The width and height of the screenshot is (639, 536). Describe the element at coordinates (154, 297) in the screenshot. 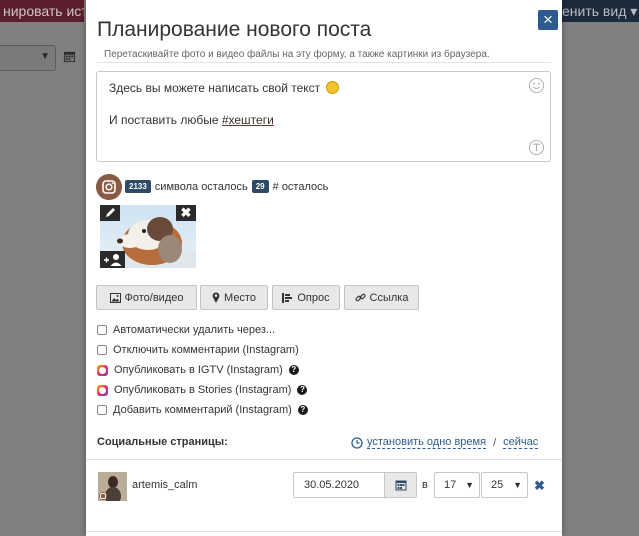

I see `add-photo-video-label: Фото/видео` at that location.